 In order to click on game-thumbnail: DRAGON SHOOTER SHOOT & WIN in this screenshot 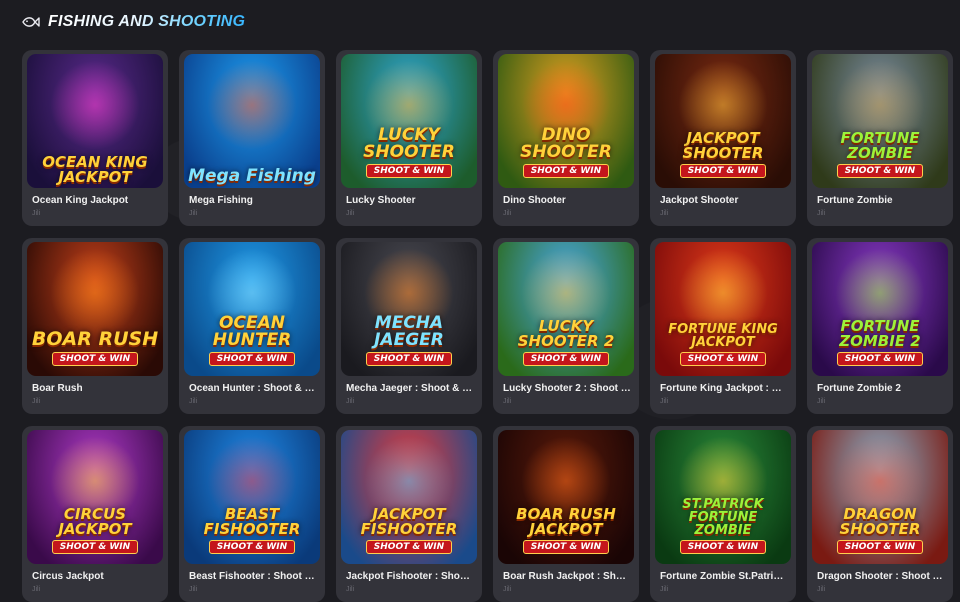, I will do `click(880, 497)`.